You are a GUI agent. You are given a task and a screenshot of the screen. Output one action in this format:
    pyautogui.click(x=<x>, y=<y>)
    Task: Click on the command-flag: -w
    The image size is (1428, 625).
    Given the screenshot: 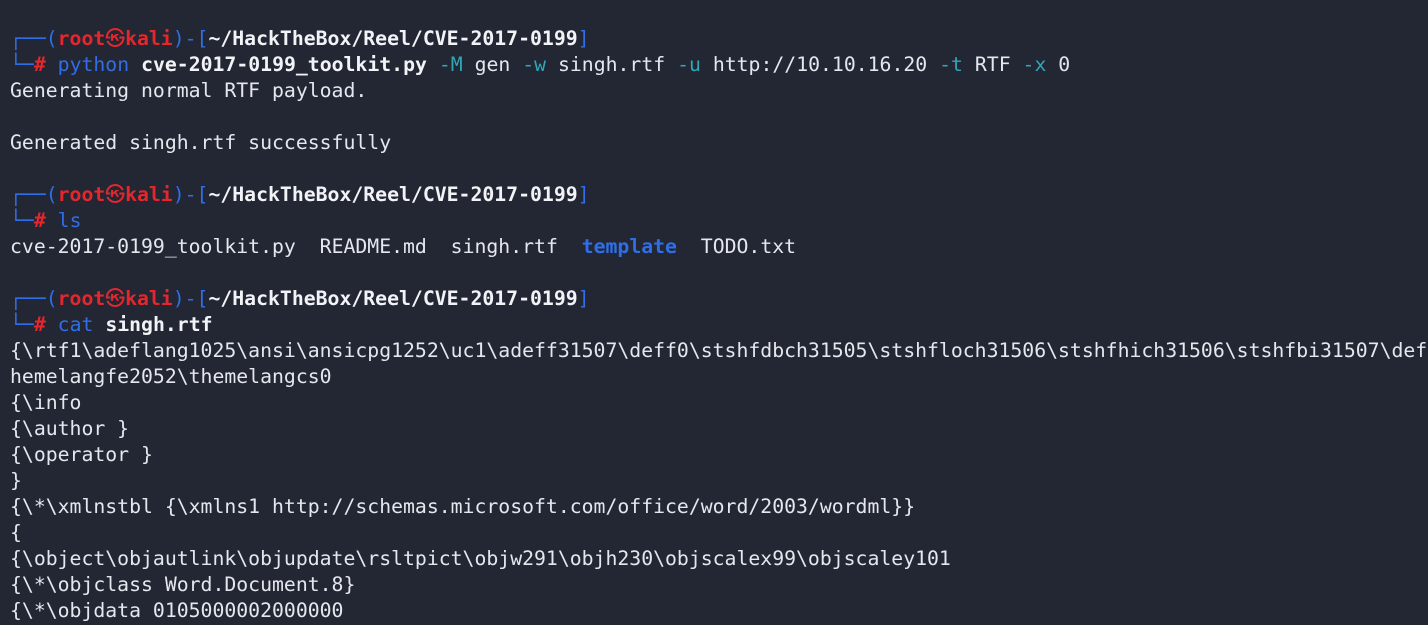 What is the action you would take?
    pyautogui.click(x=534, y=64)
    